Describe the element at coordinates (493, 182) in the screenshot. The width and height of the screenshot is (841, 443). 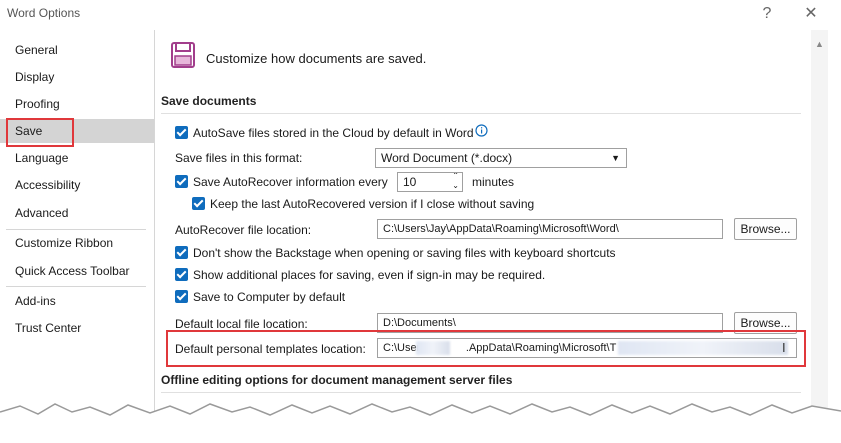
I see `minutes-label: minutes` at that location.